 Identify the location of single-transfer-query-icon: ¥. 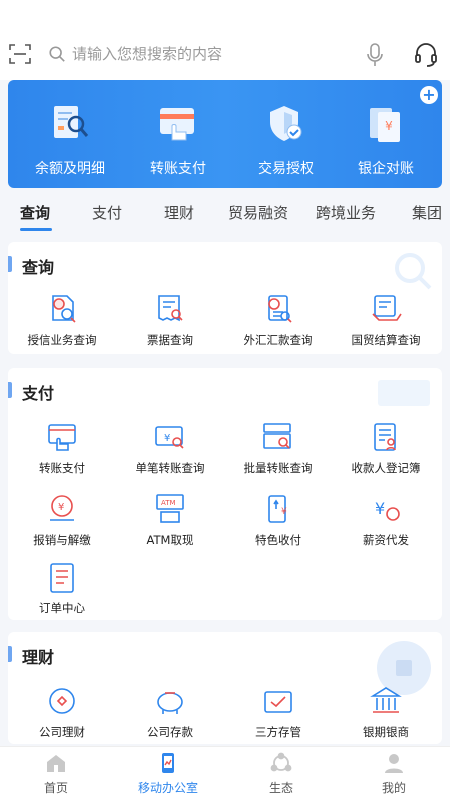
(169, 437).